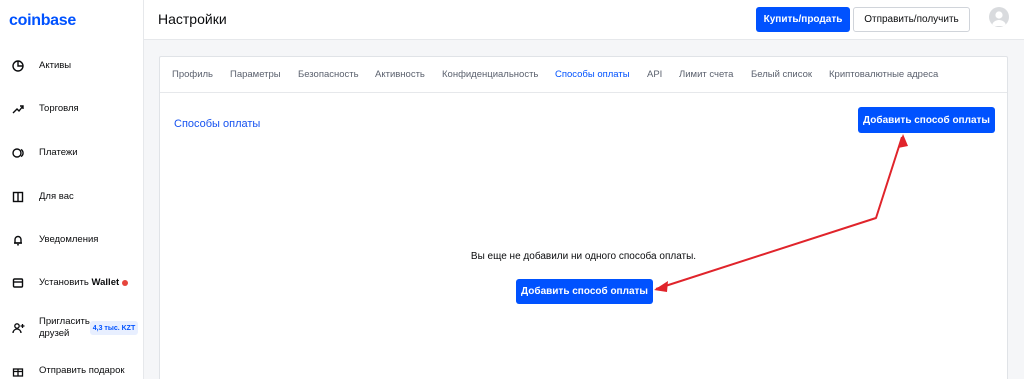 This screenshot has height=379, width=1024. What do you see at coordinates (883, 74) in the screenshot?
I see `tab-crypto-addresses: Криптовалютные адреса` at bounding box center [883, 74].